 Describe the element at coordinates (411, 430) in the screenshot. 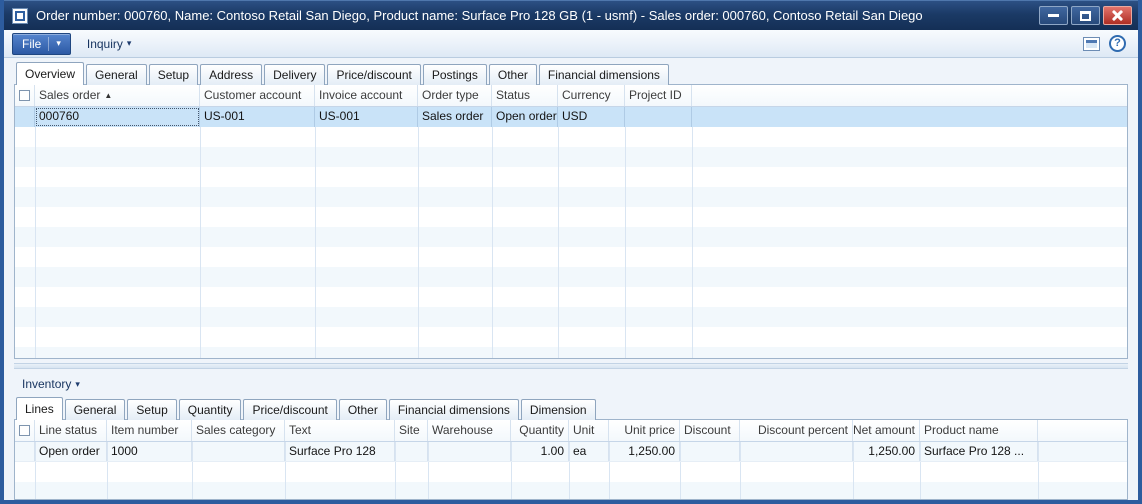

I see `column-header-site: Site` at that location.